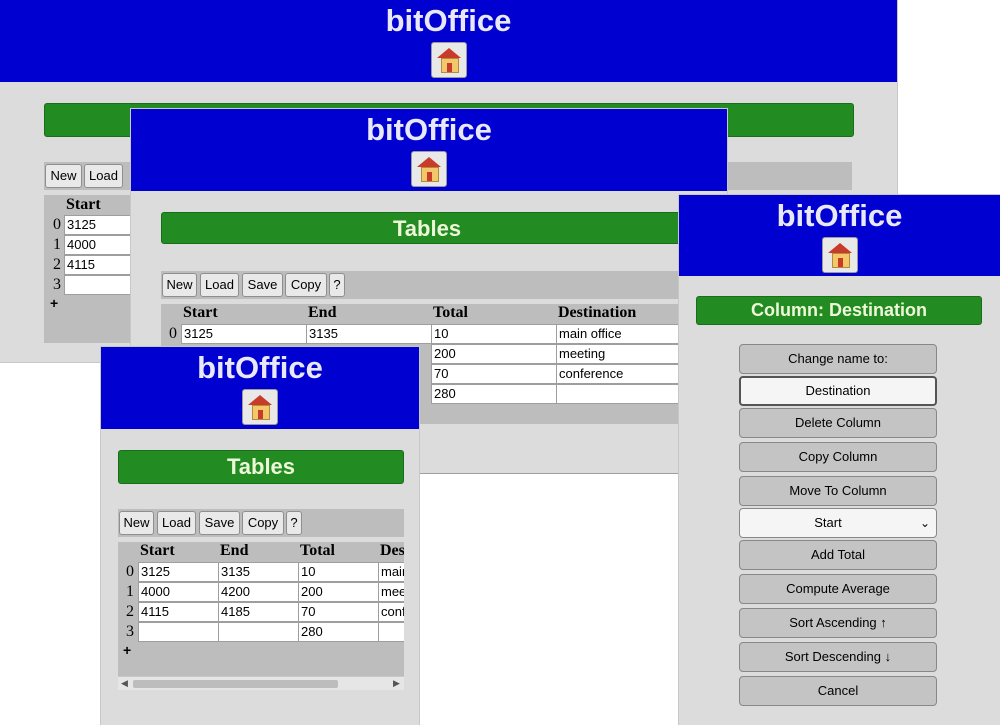 The height and width of the screenshot is (725, 1000). Describe the element at coordinates (838, 589) in the screenshot. I see `compute-average-button: Compute Average` at that location.